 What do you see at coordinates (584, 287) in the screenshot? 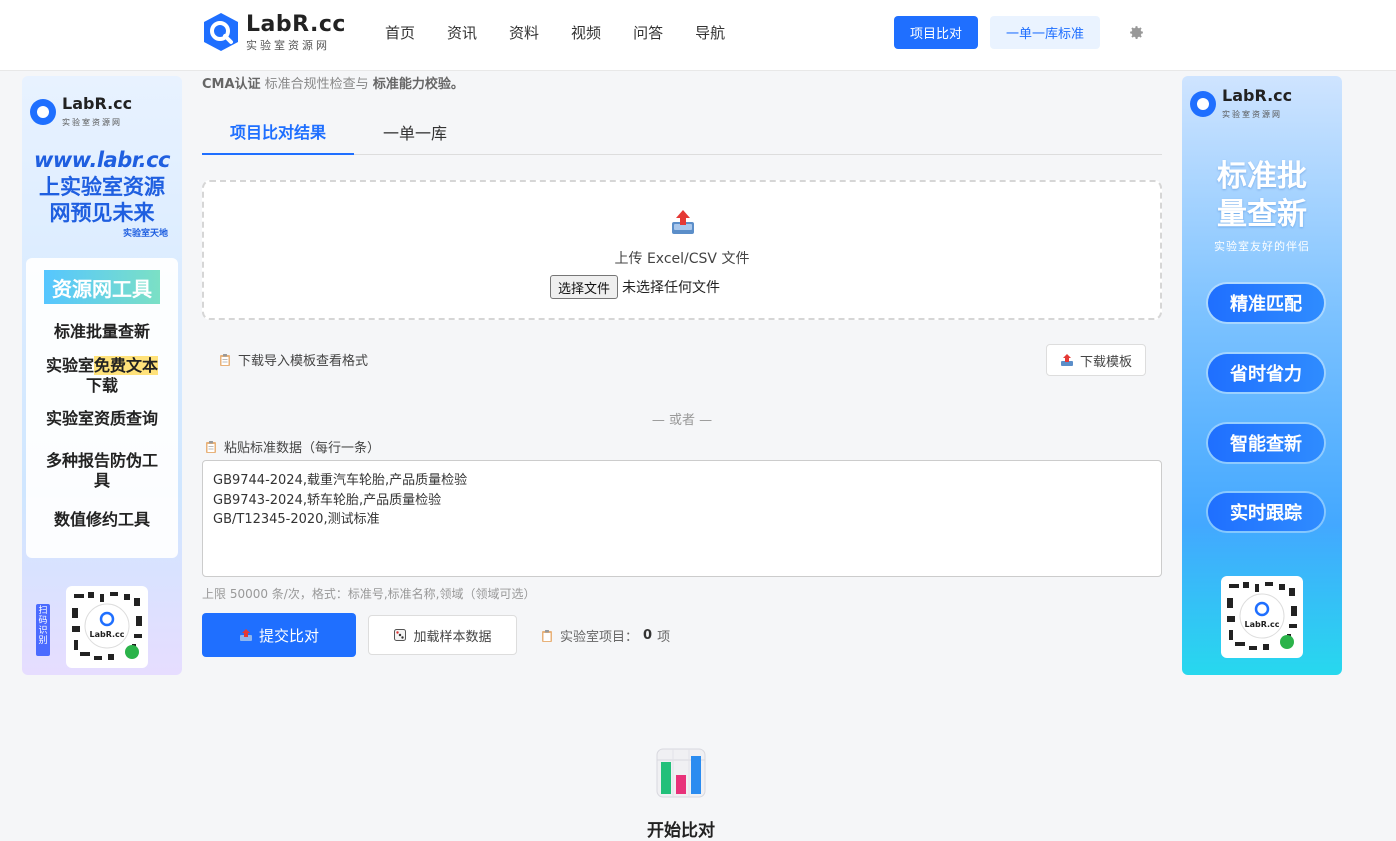
I see `choose-file-button: 选择文件` at bounding box center [584, 287].